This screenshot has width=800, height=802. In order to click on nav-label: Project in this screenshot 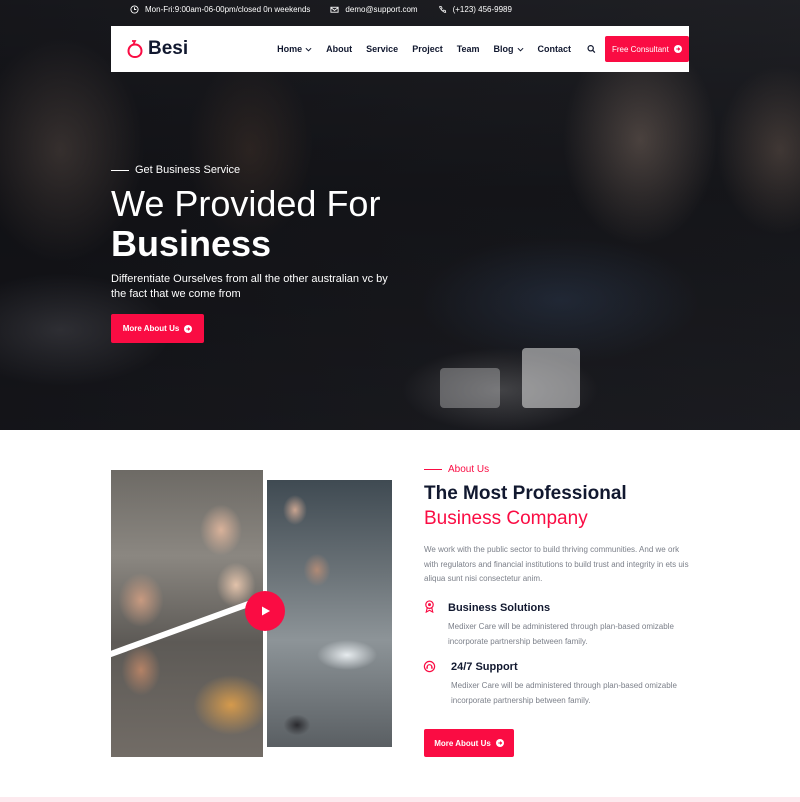, I will do `click(427, 49)`.